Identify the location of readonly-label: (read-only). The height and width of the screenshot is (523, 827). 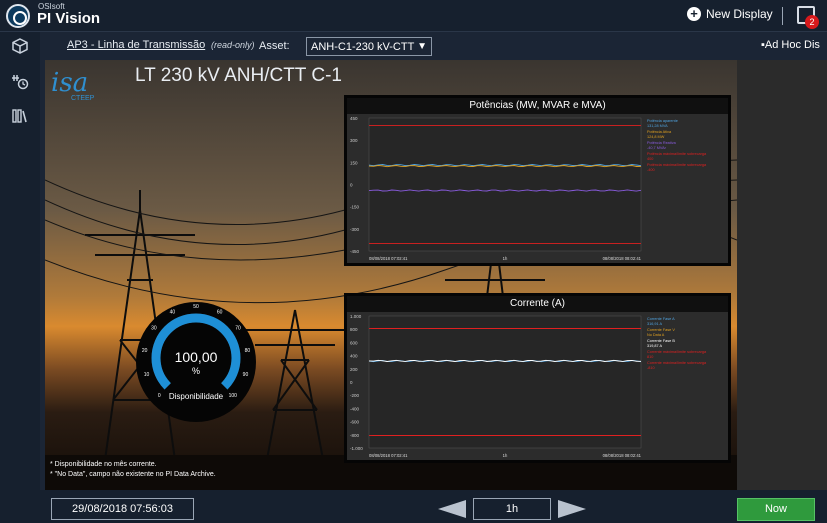
(233, 45).